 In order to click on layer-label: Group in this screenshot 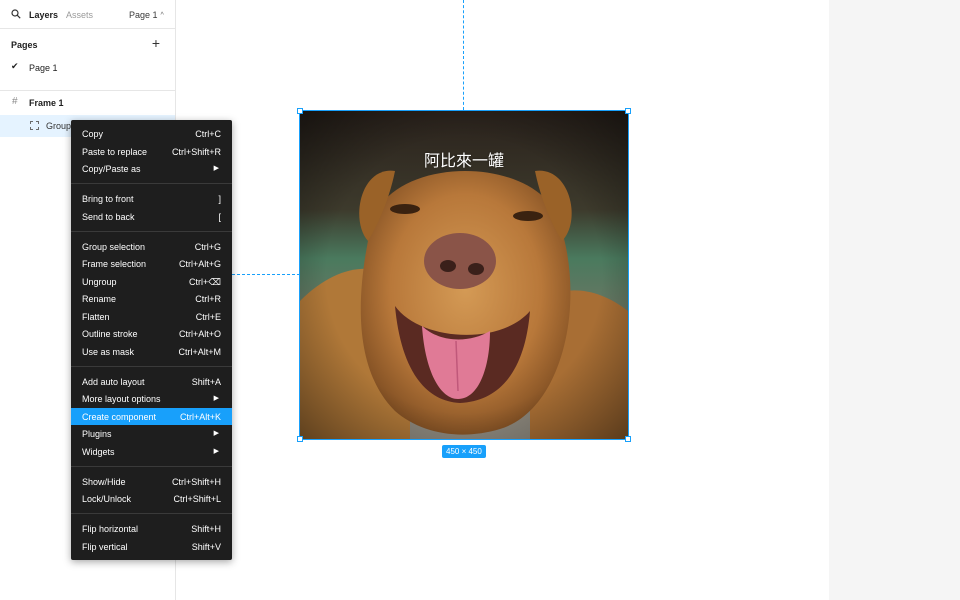, I will do `click(59, 126)`.